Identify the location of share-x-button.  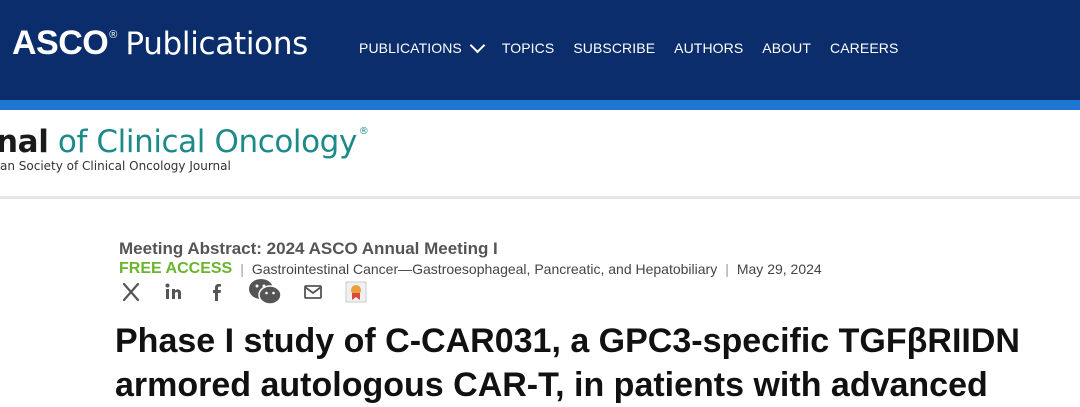
(131, 292).